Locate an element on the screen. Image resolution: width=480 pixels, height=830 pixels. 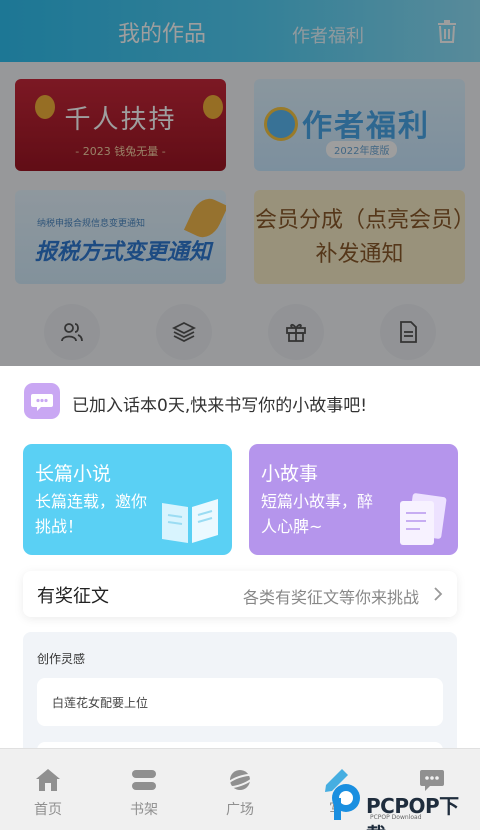
inspiration-title: 创作灵感 is located at coordinates (61, 659).